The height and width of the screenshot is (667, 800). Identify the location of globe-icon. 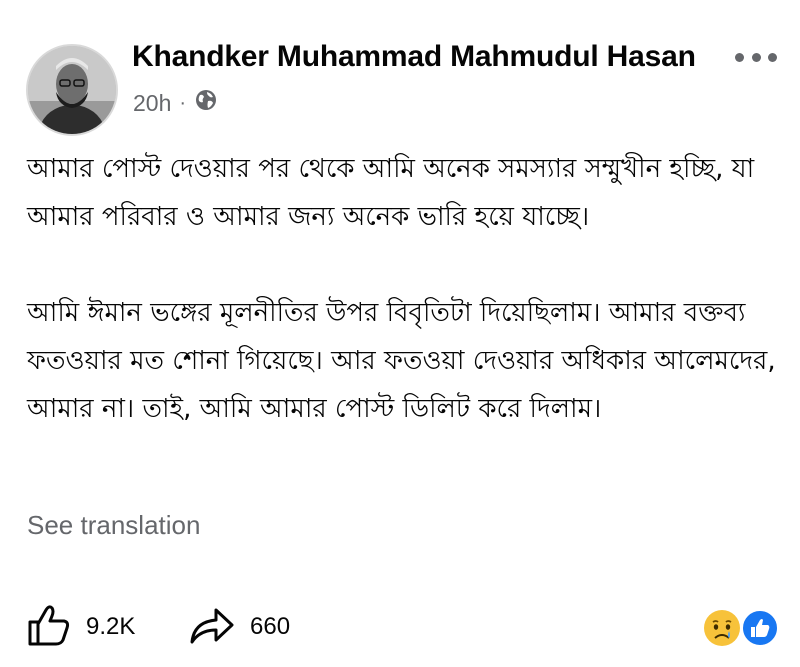
(206, 103).